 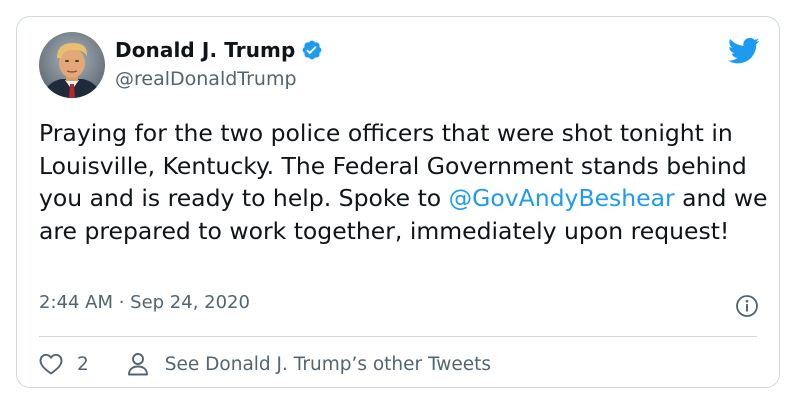 I want to click on divider, so click(x=398, y=336).